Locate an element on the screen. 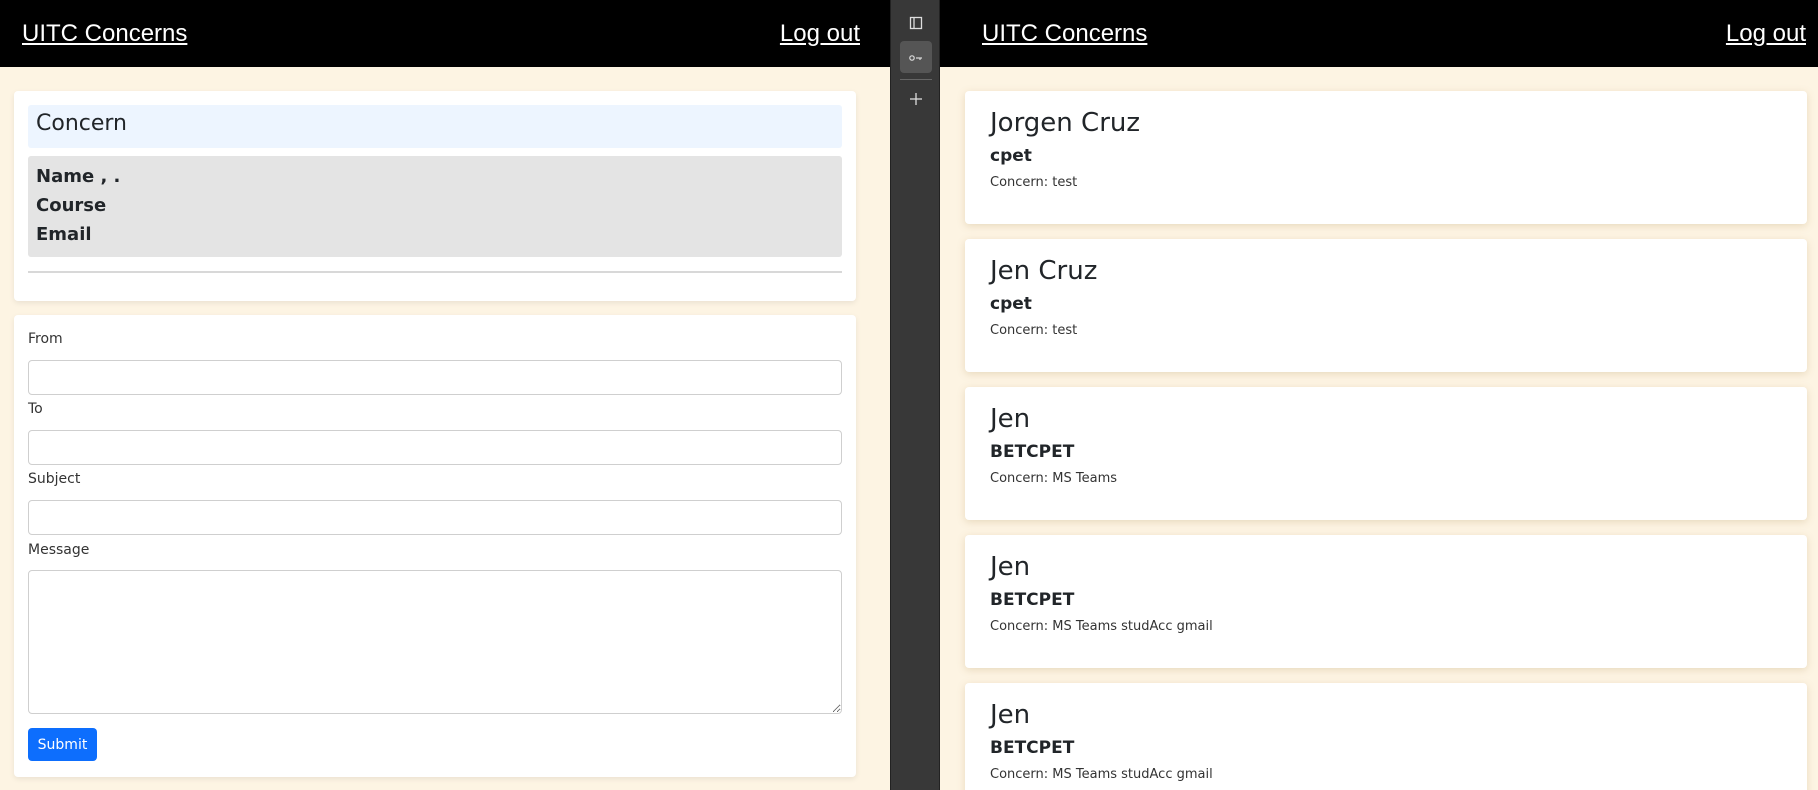 The width and height of the screenshot is (1818, 790). add-button is located at coordinates (916, 100).